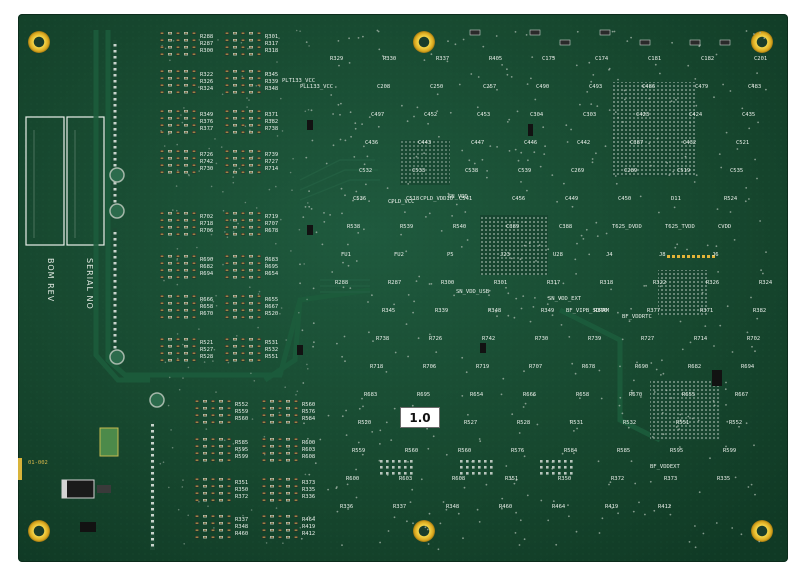  I want to click on designator-label: CVDD, so click(724, 227).